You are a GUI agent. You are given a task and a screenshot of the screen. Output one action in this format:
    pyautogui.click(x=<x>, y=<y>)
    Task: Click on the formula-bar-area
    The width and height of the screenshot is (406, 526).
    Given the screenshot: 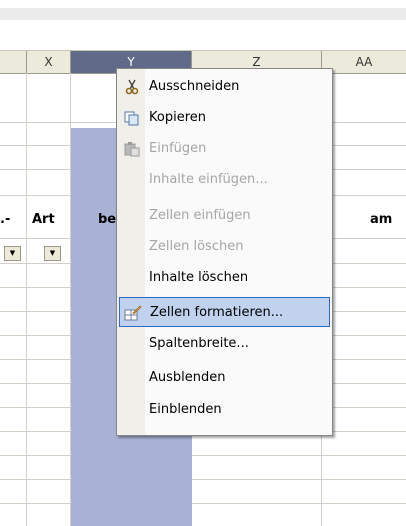 What is the action you would take?
    pyautogui.click(x=203, y=11)
    